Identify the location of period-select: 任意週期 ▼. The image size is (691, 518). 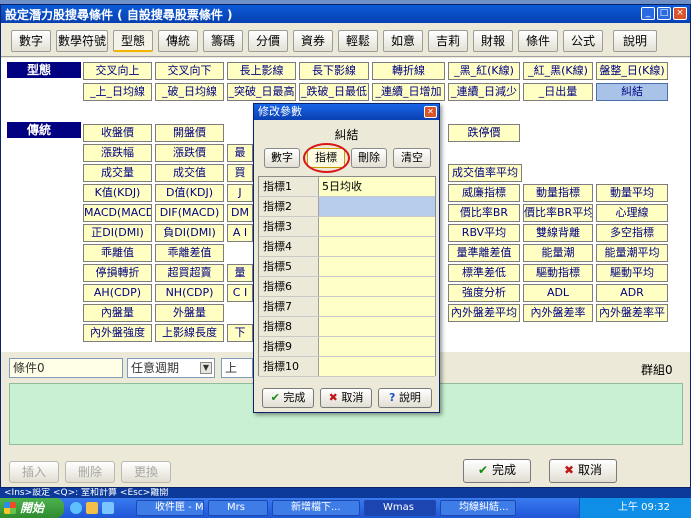
(171, 368).